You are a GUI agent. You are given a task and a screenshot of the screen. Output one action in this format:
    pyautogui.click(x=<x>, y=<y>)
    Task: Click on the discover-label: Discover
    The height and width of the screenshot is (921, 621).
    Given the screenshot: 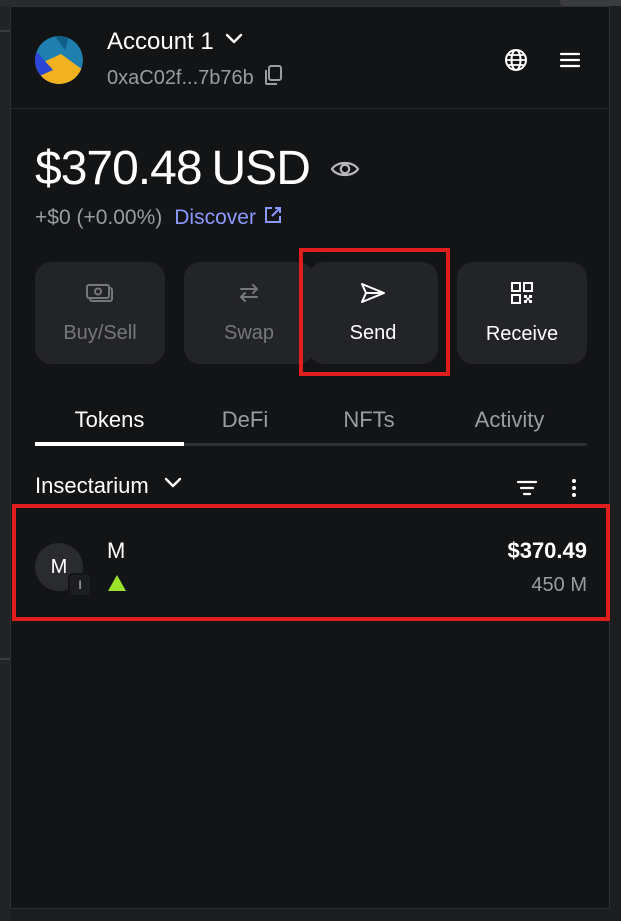 What is the action you would take?
    pyautogui.click(x=215, y=217)
    